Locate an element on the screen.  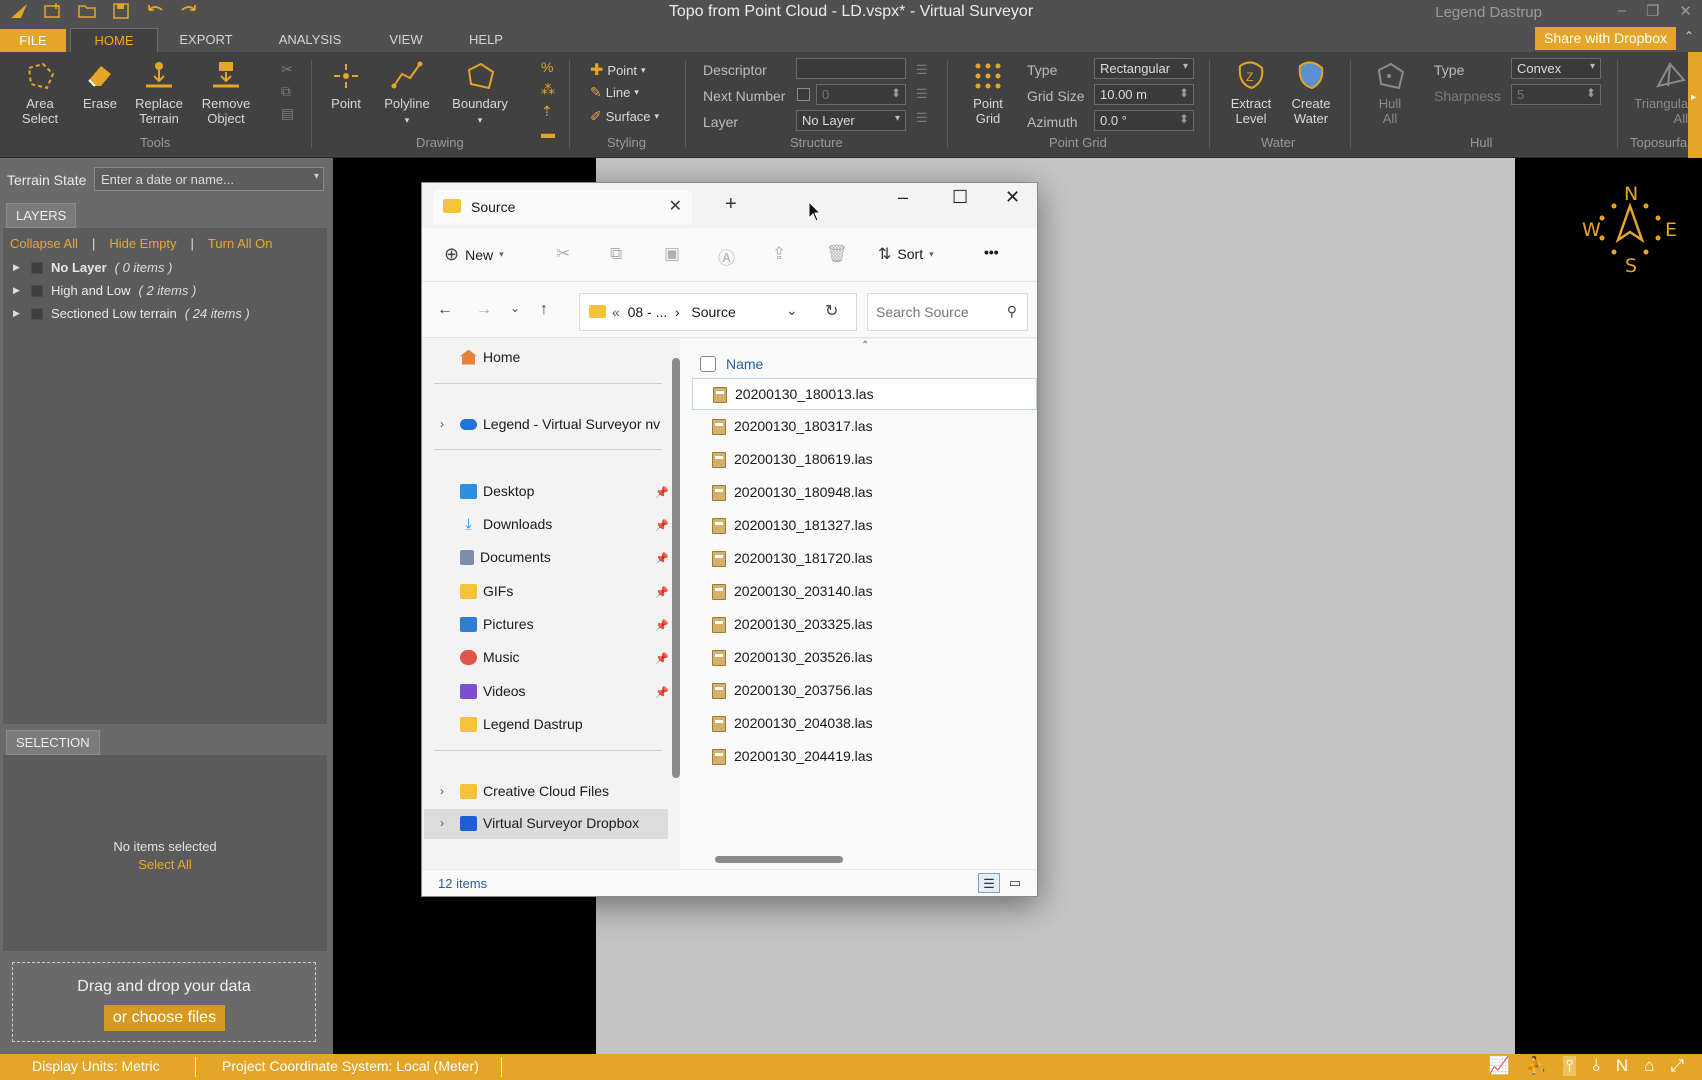
remove-object-button: Remove Object is located at coordinates (226, 93).